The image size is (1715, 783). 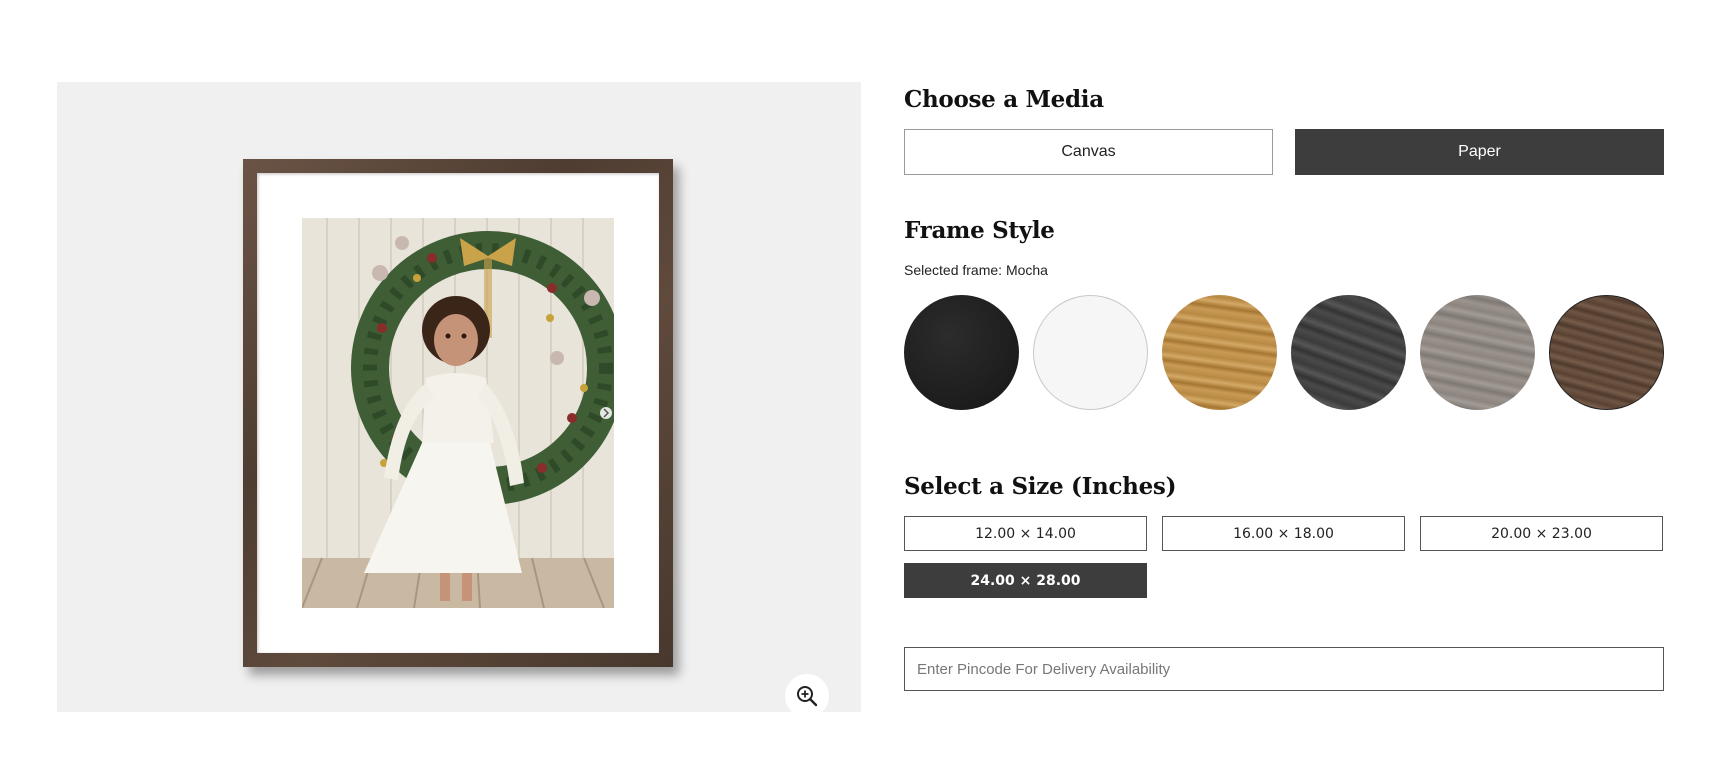 What do you see at coordinates (1004, 99) in the screenshot?
I see `media-heading: Choose a Media` at bounding box center [1004, 99].